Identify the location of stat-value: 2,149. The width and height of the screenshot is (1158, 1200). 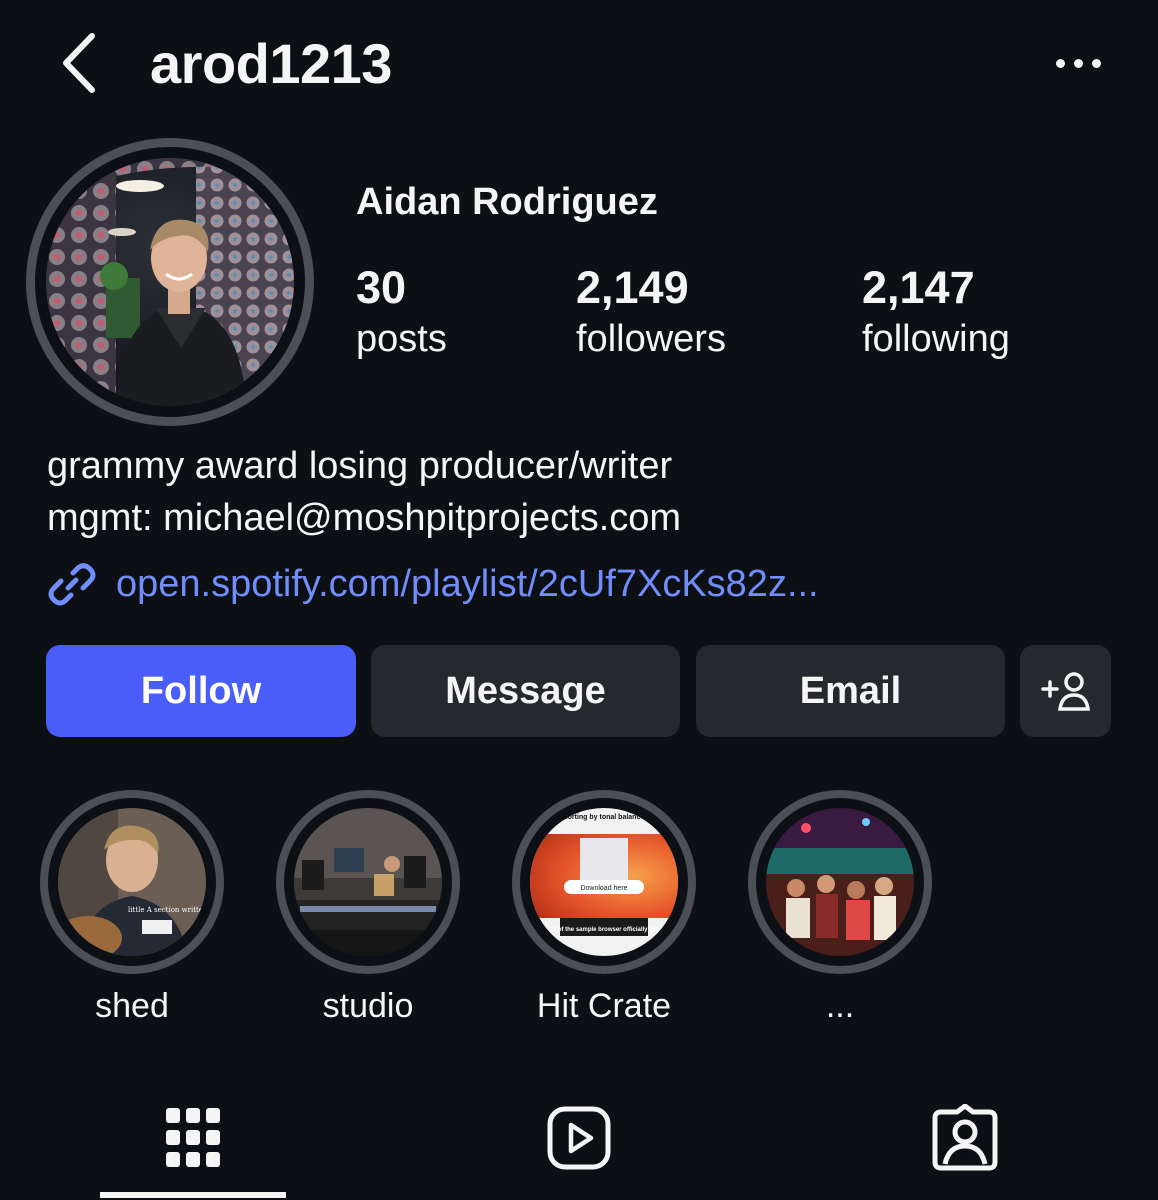
(632, 287).